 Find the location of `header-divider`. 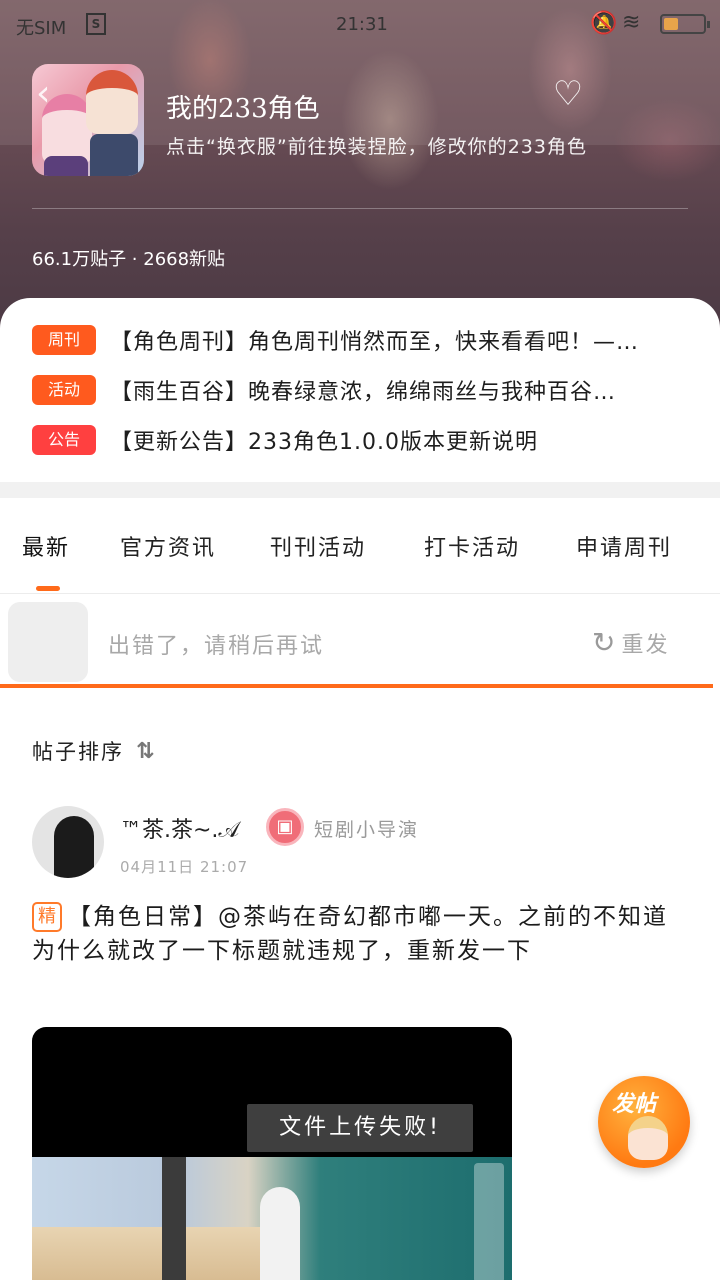

header-divider is located at coordinates (360, 208).